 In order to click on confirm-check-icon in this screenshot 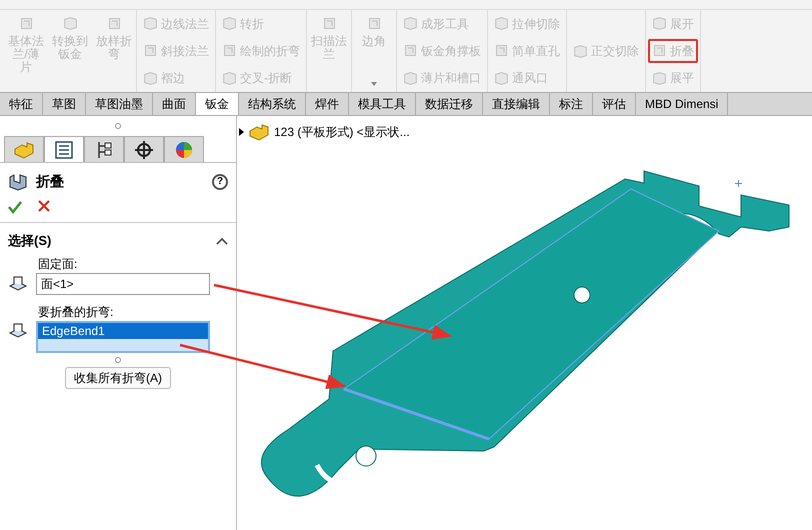, I will do `click(15, 207)`.